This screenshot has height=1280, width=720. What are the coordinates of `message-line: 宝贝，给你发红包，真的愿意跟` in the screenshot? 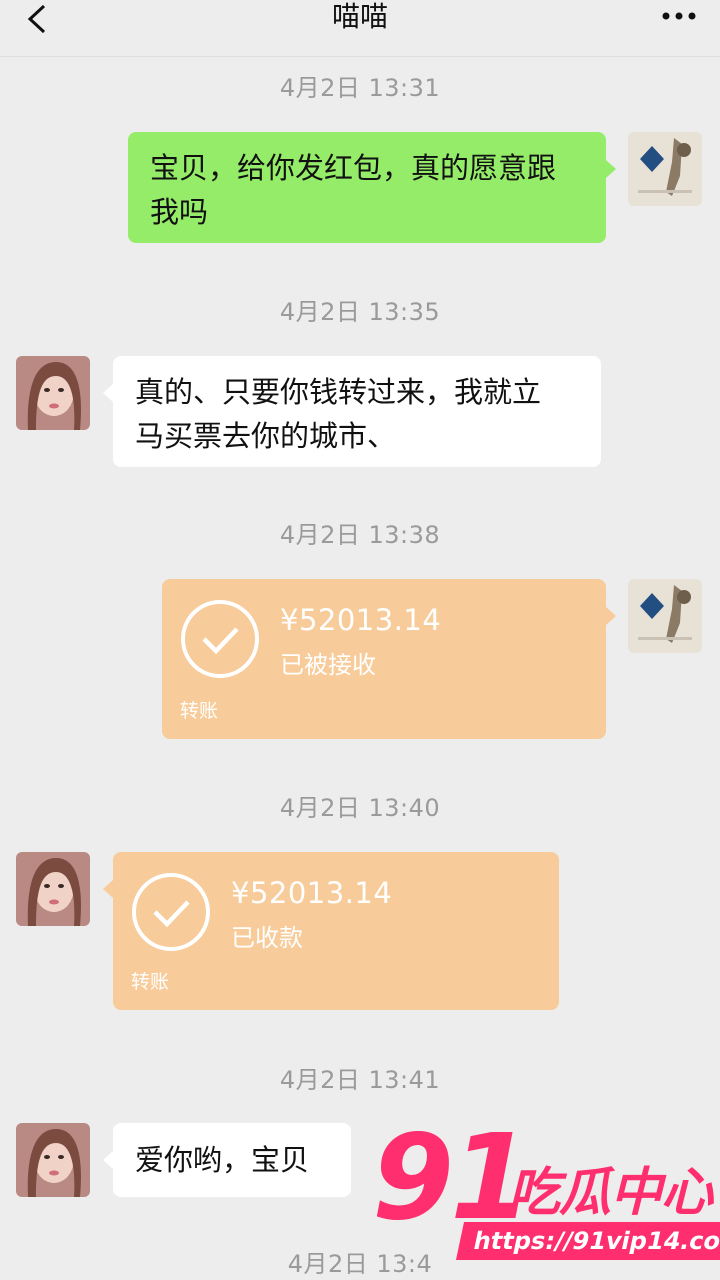 It's located at (353, 168).